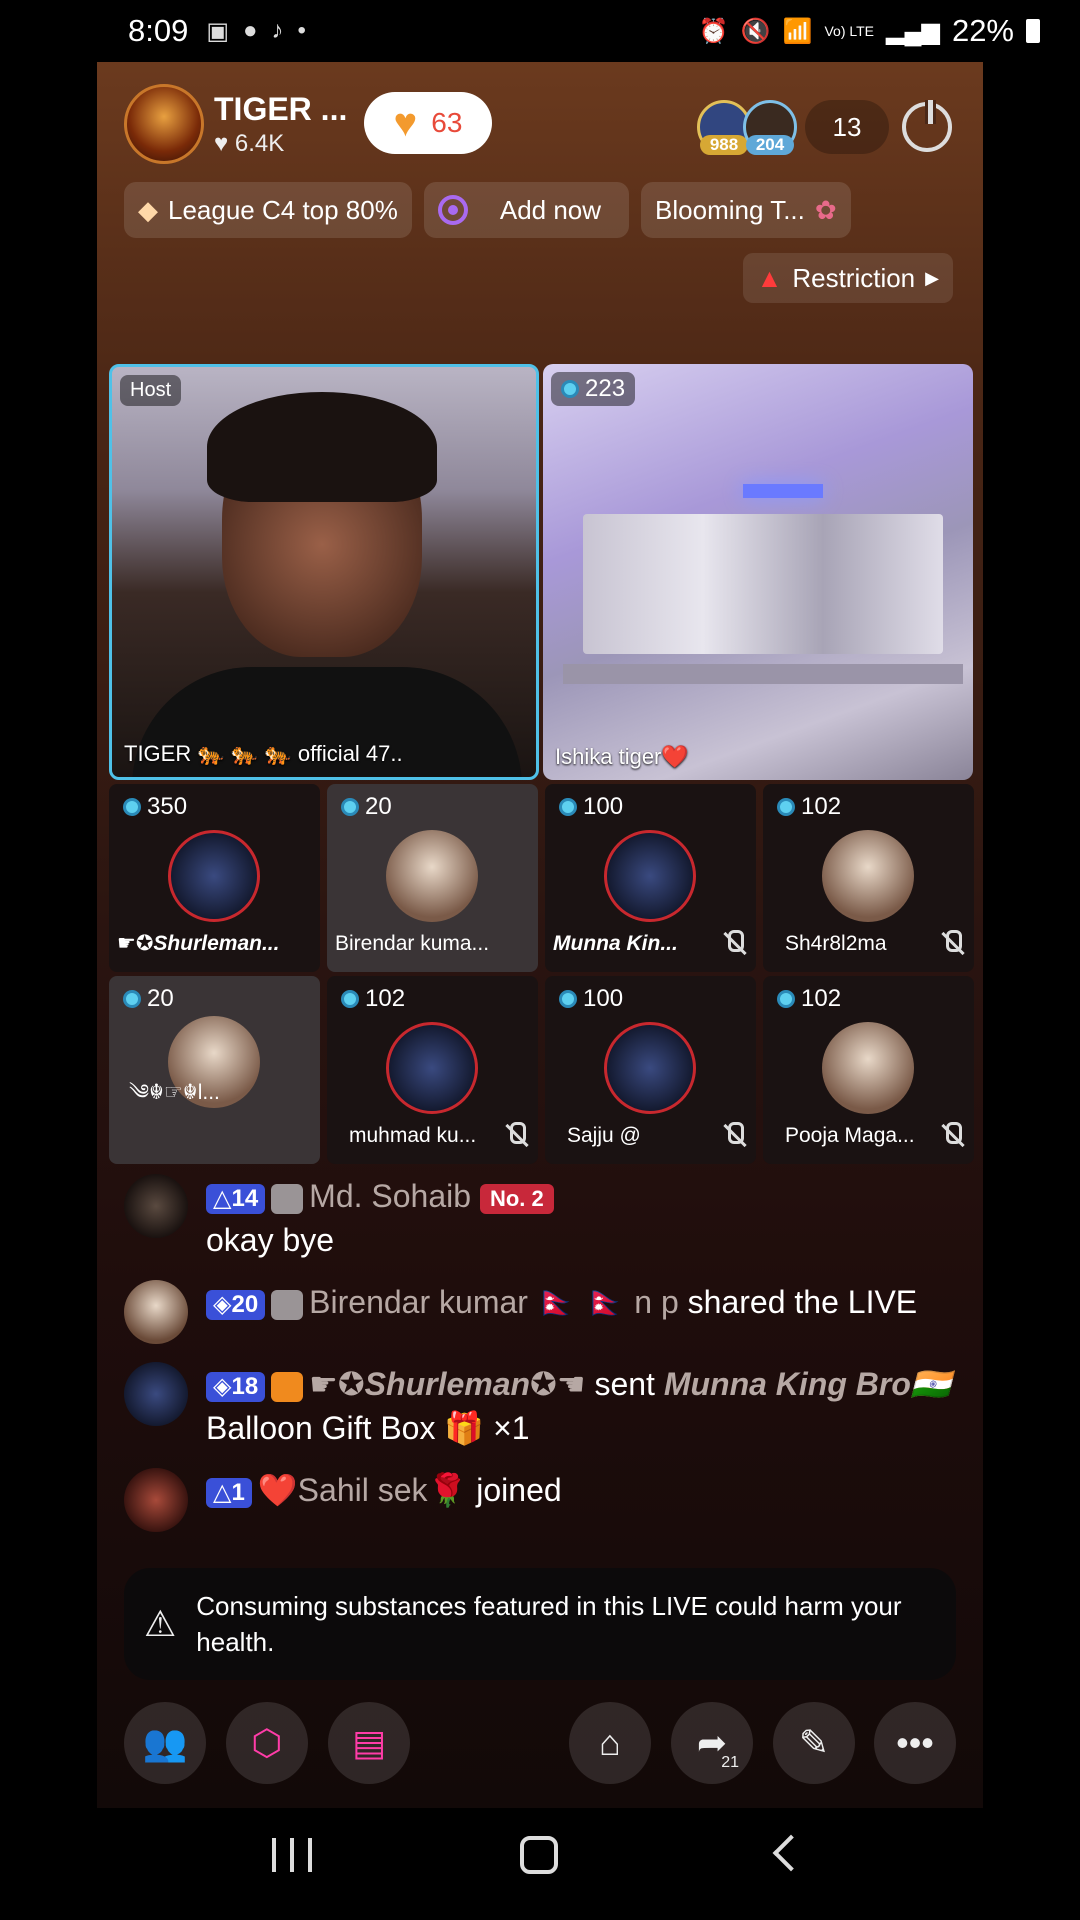  I want to click on back-icon, so click(791, 1853).